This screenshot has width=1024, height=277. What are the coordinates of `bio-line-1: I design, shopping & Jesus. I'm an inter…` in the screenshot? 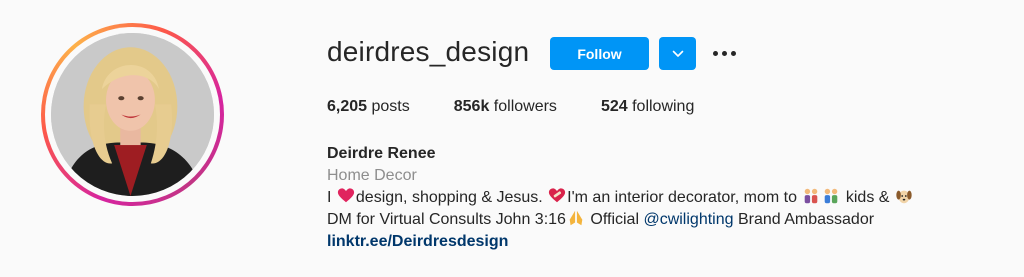 It's located at (667, 198).